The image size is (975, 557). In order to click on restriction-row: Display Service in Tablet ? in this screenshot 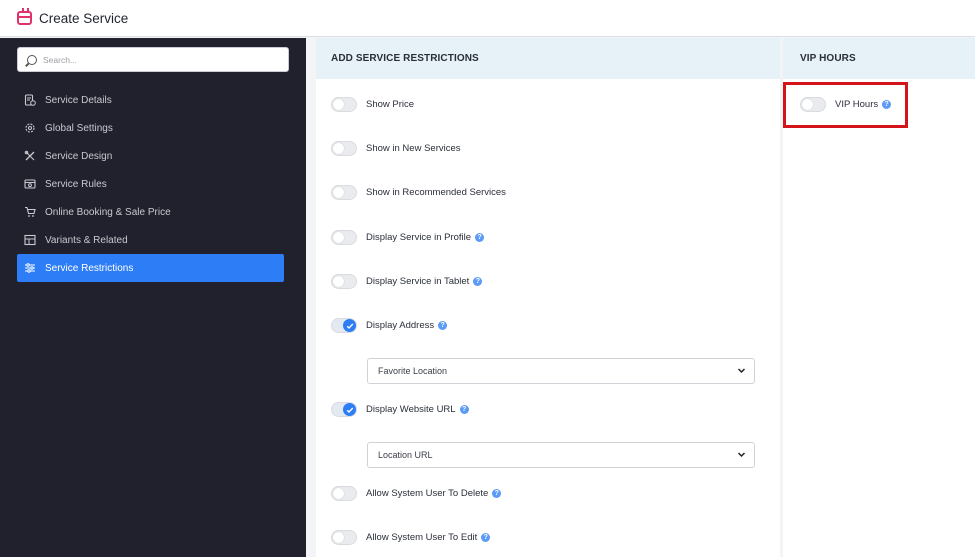, I will do `click(407, 281)`.